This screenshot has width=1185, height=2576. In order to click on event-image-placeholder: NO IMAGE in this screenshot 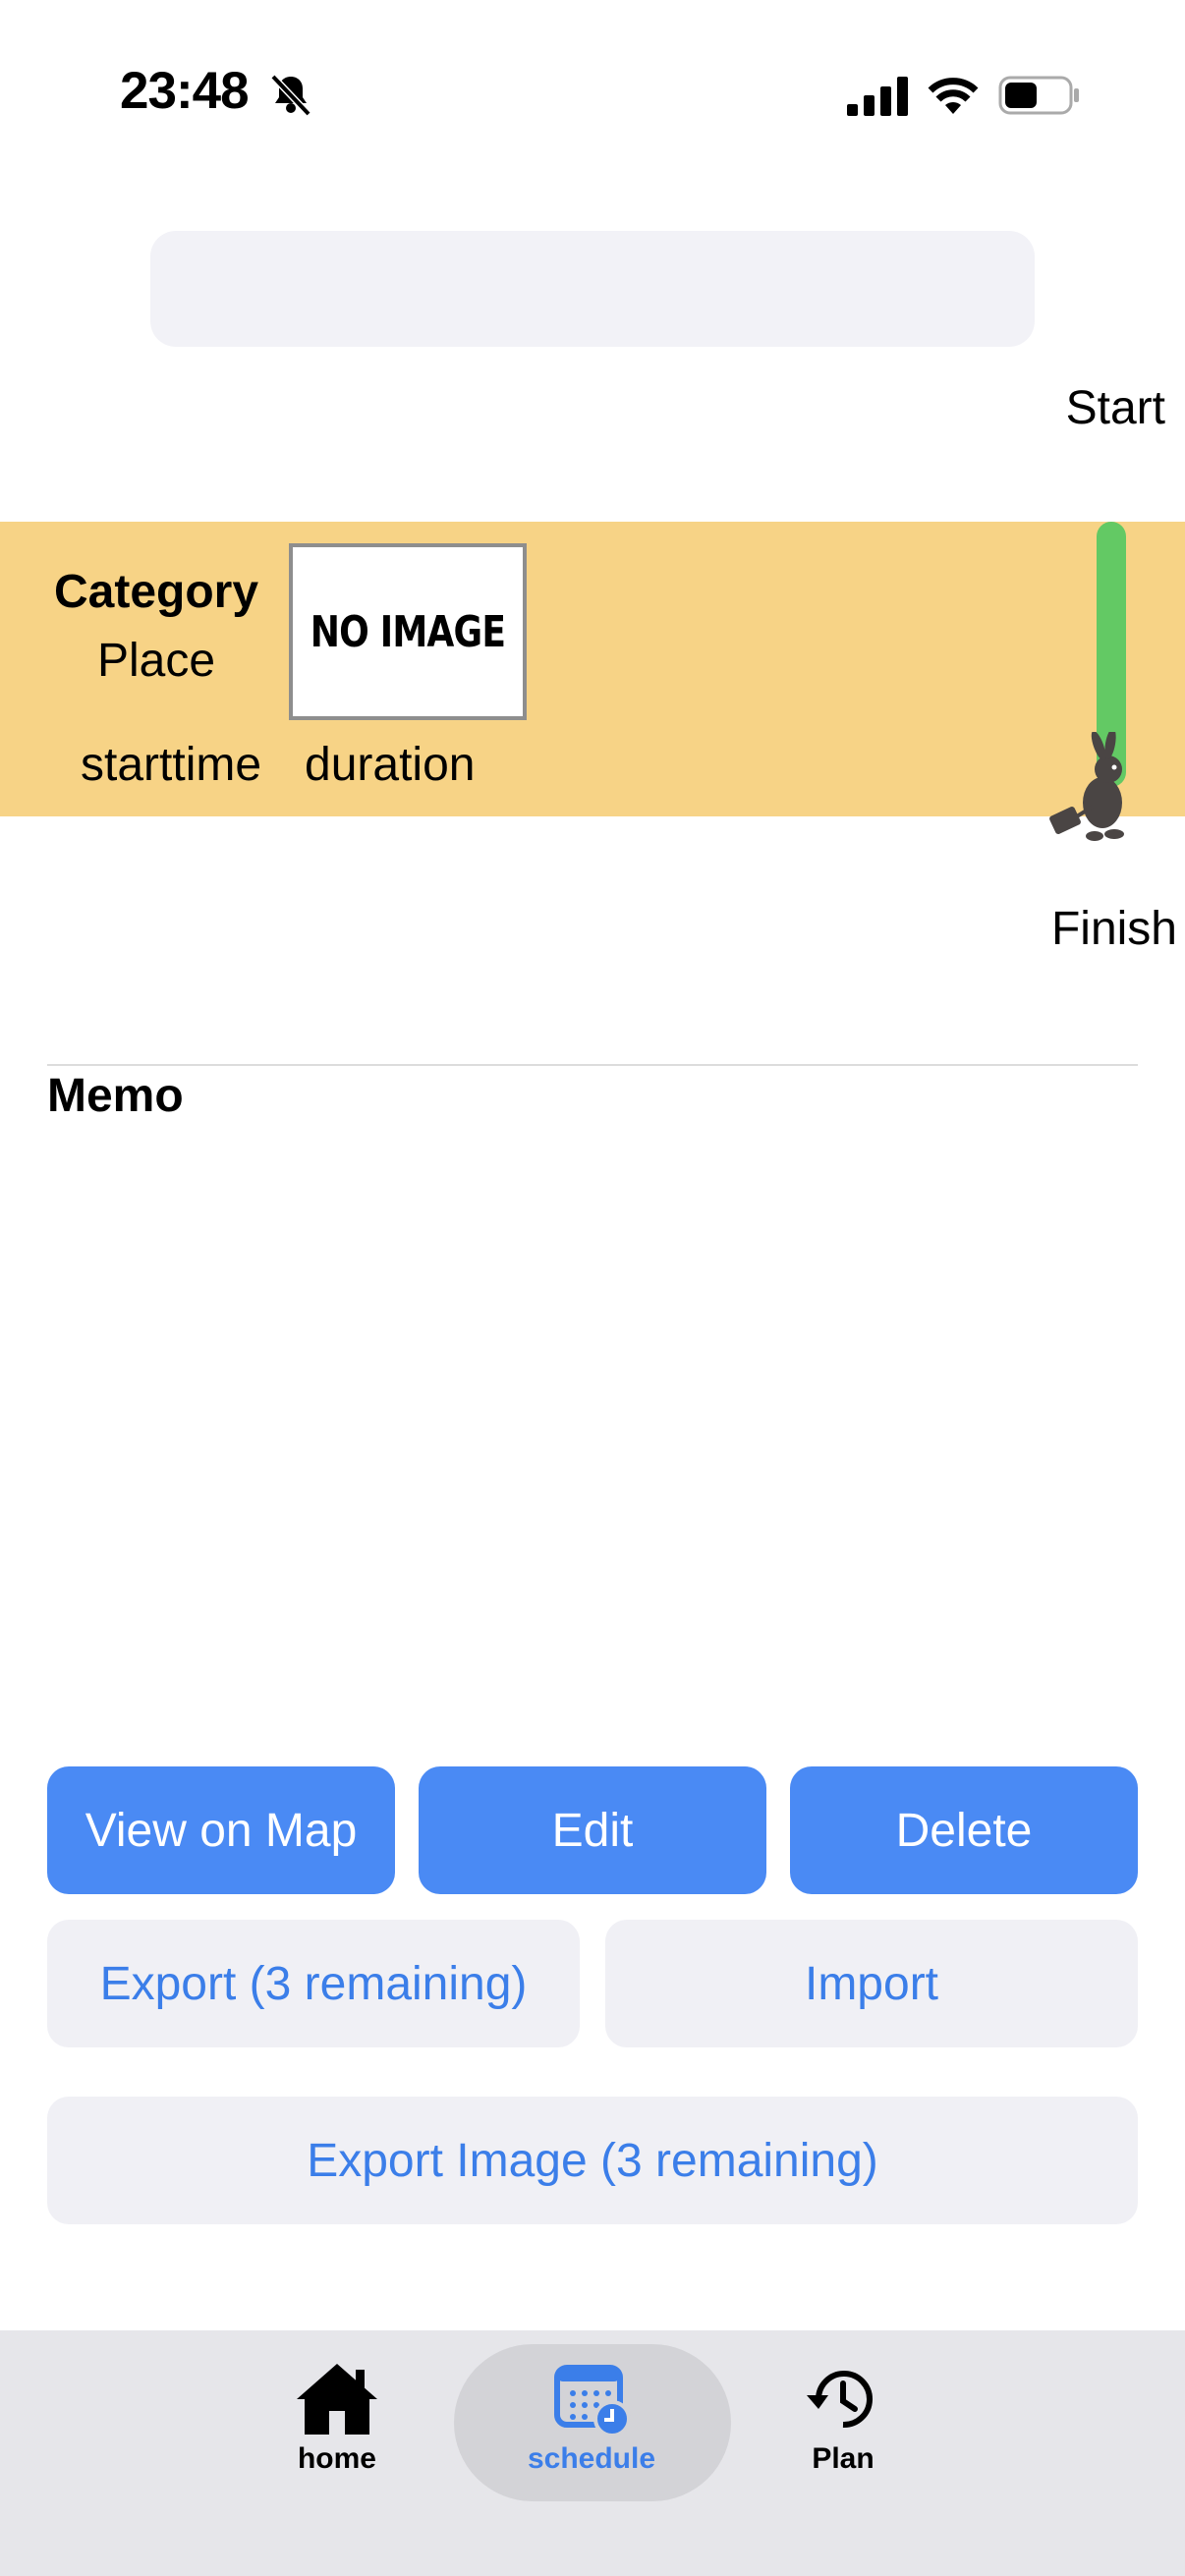, I will do `click(408, 631)`.